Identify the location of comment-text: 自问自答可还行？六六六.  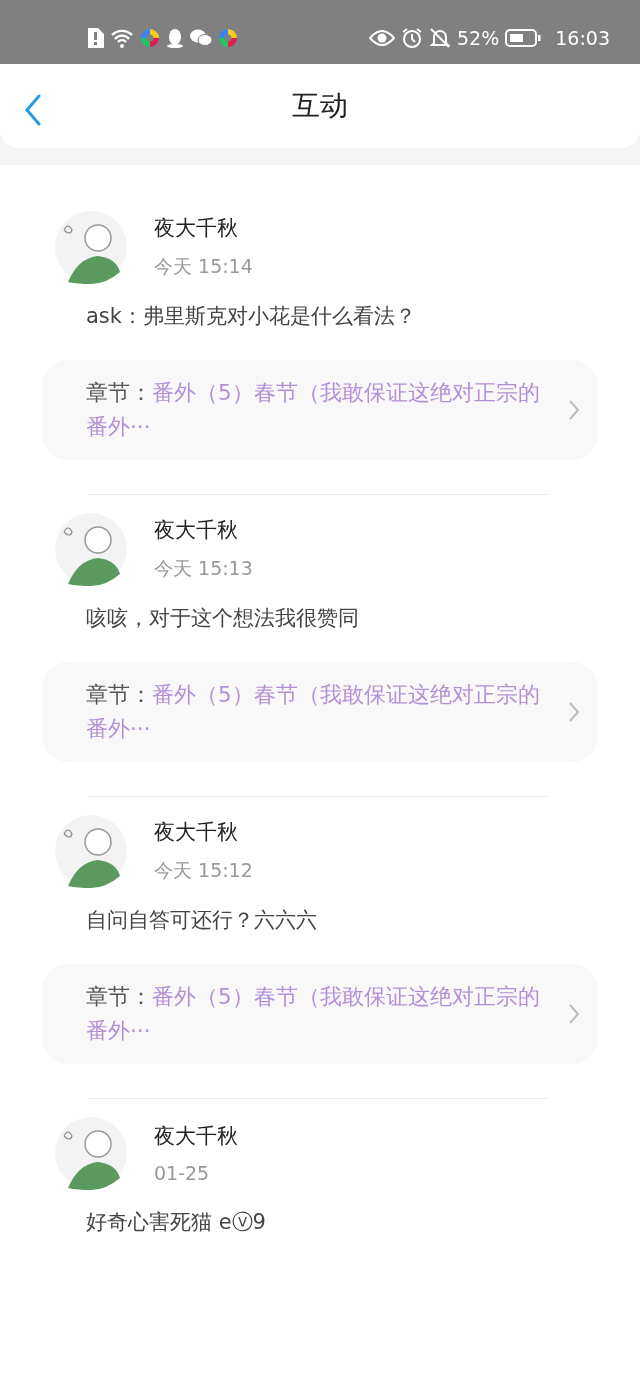
(202, 920).